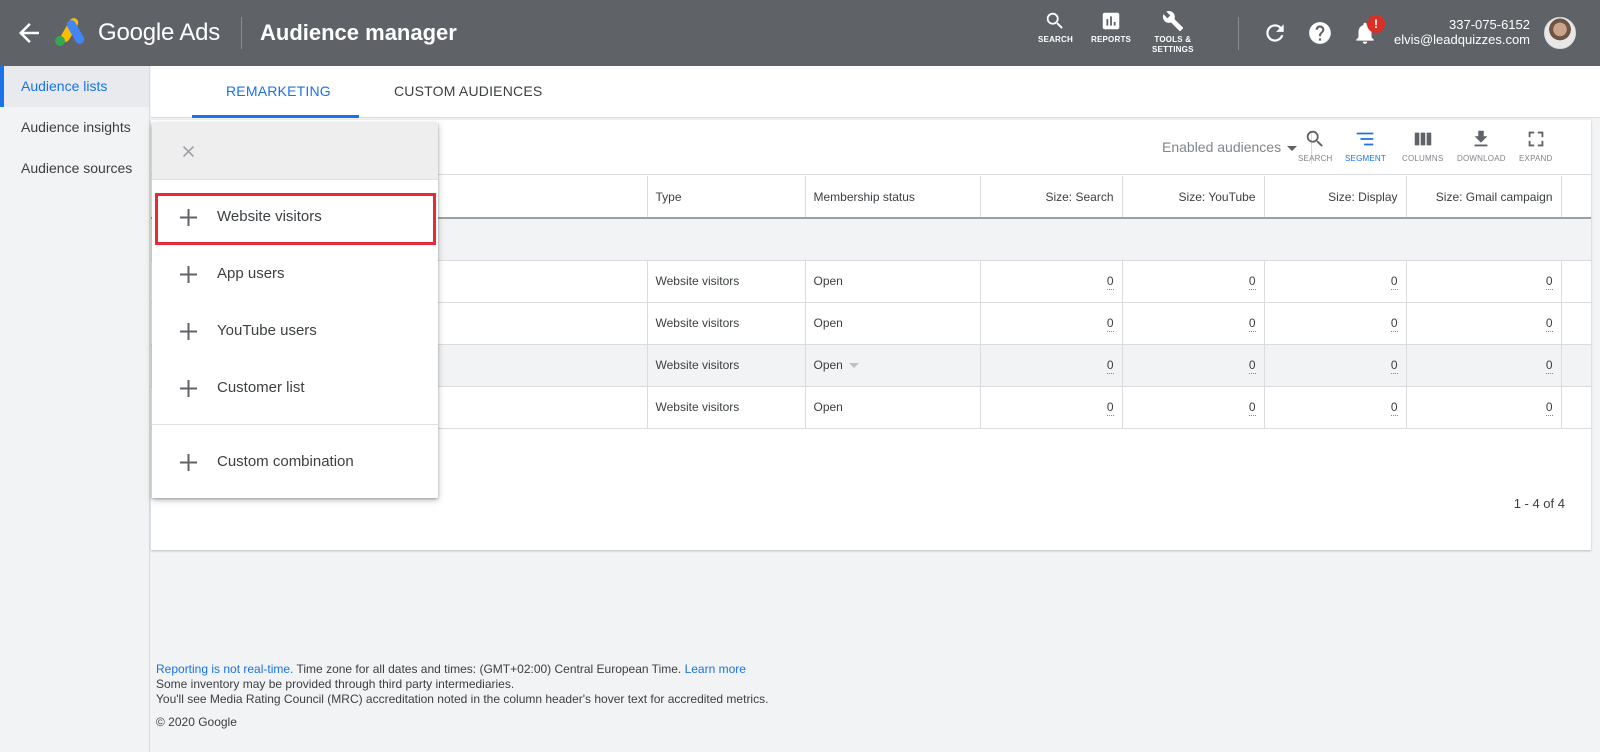 The image size is (1600, 752). What do you see at coordinates (74, 168) in the screenshot?
I see `sidebar-item-audience-sources: Audience sources` at bounding box center [74, 168].